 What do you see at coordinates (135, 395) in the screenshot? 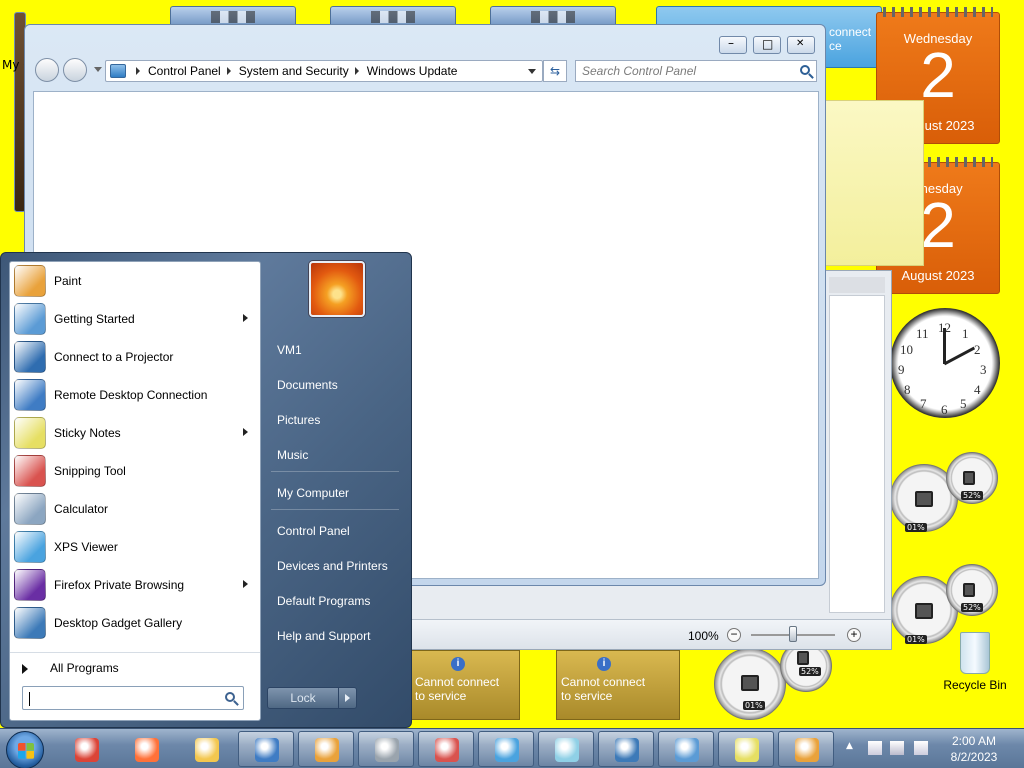
I see `program-remote-desktop: Remote Desktop Connection` at bounding box center [135, 395].